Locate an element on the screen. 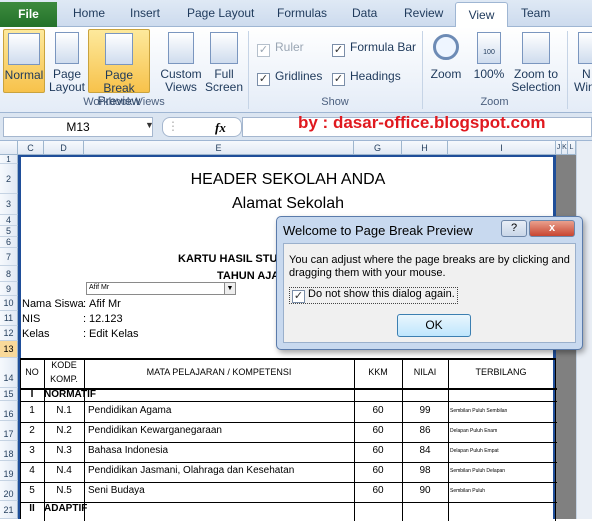 The height and width of the screenshot is (521, 592). row-header: 14 is located at coordinates (9, 373).